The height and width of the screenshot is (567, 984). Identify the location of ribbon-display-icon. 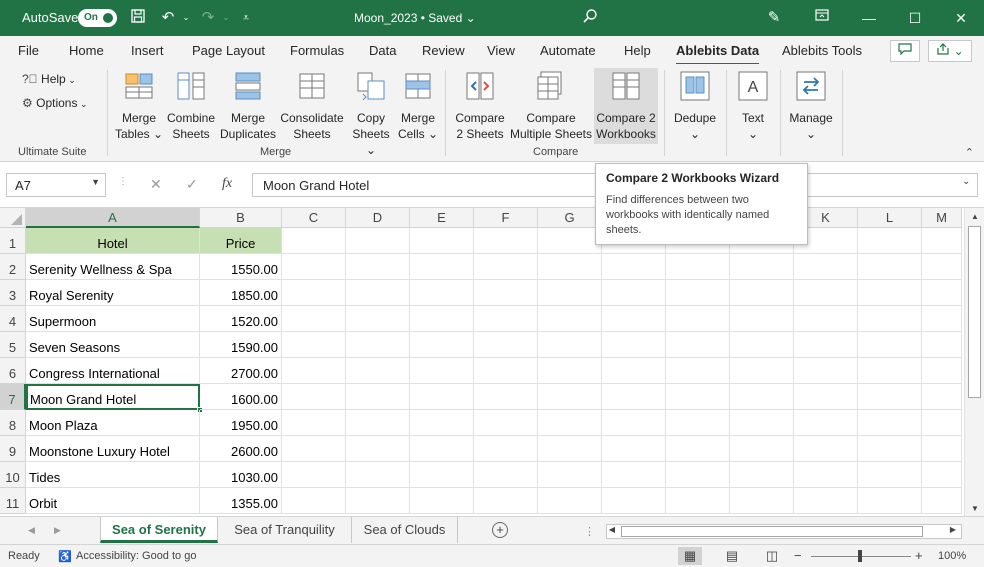
(822, 18).